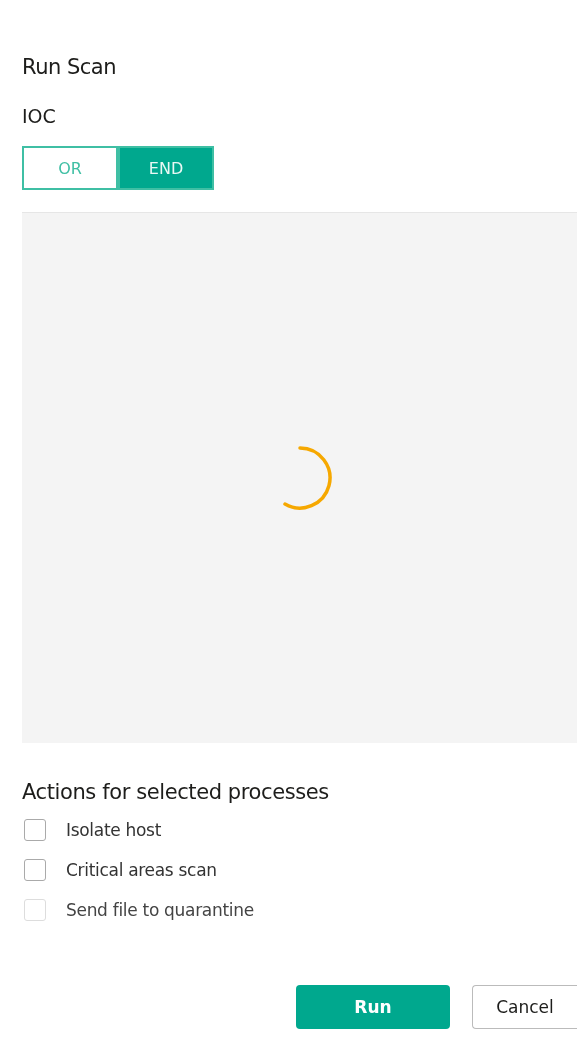 The image size is (577, 1058). What do you see at coordinates (39, 116) in the screenshot?
I see `section-label: IOC` at bounding box center [39, 116].